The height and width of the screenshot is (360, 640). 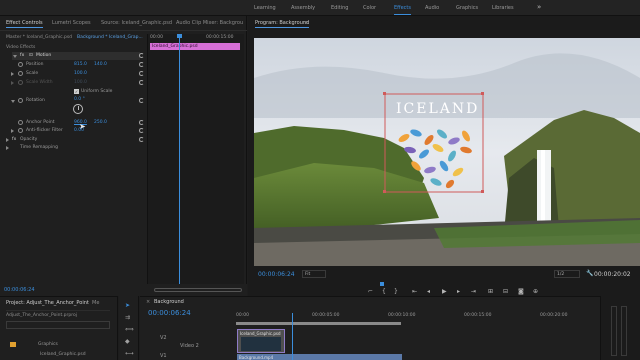 I want to click on position-reset-icon, so click(x=141, y=64).